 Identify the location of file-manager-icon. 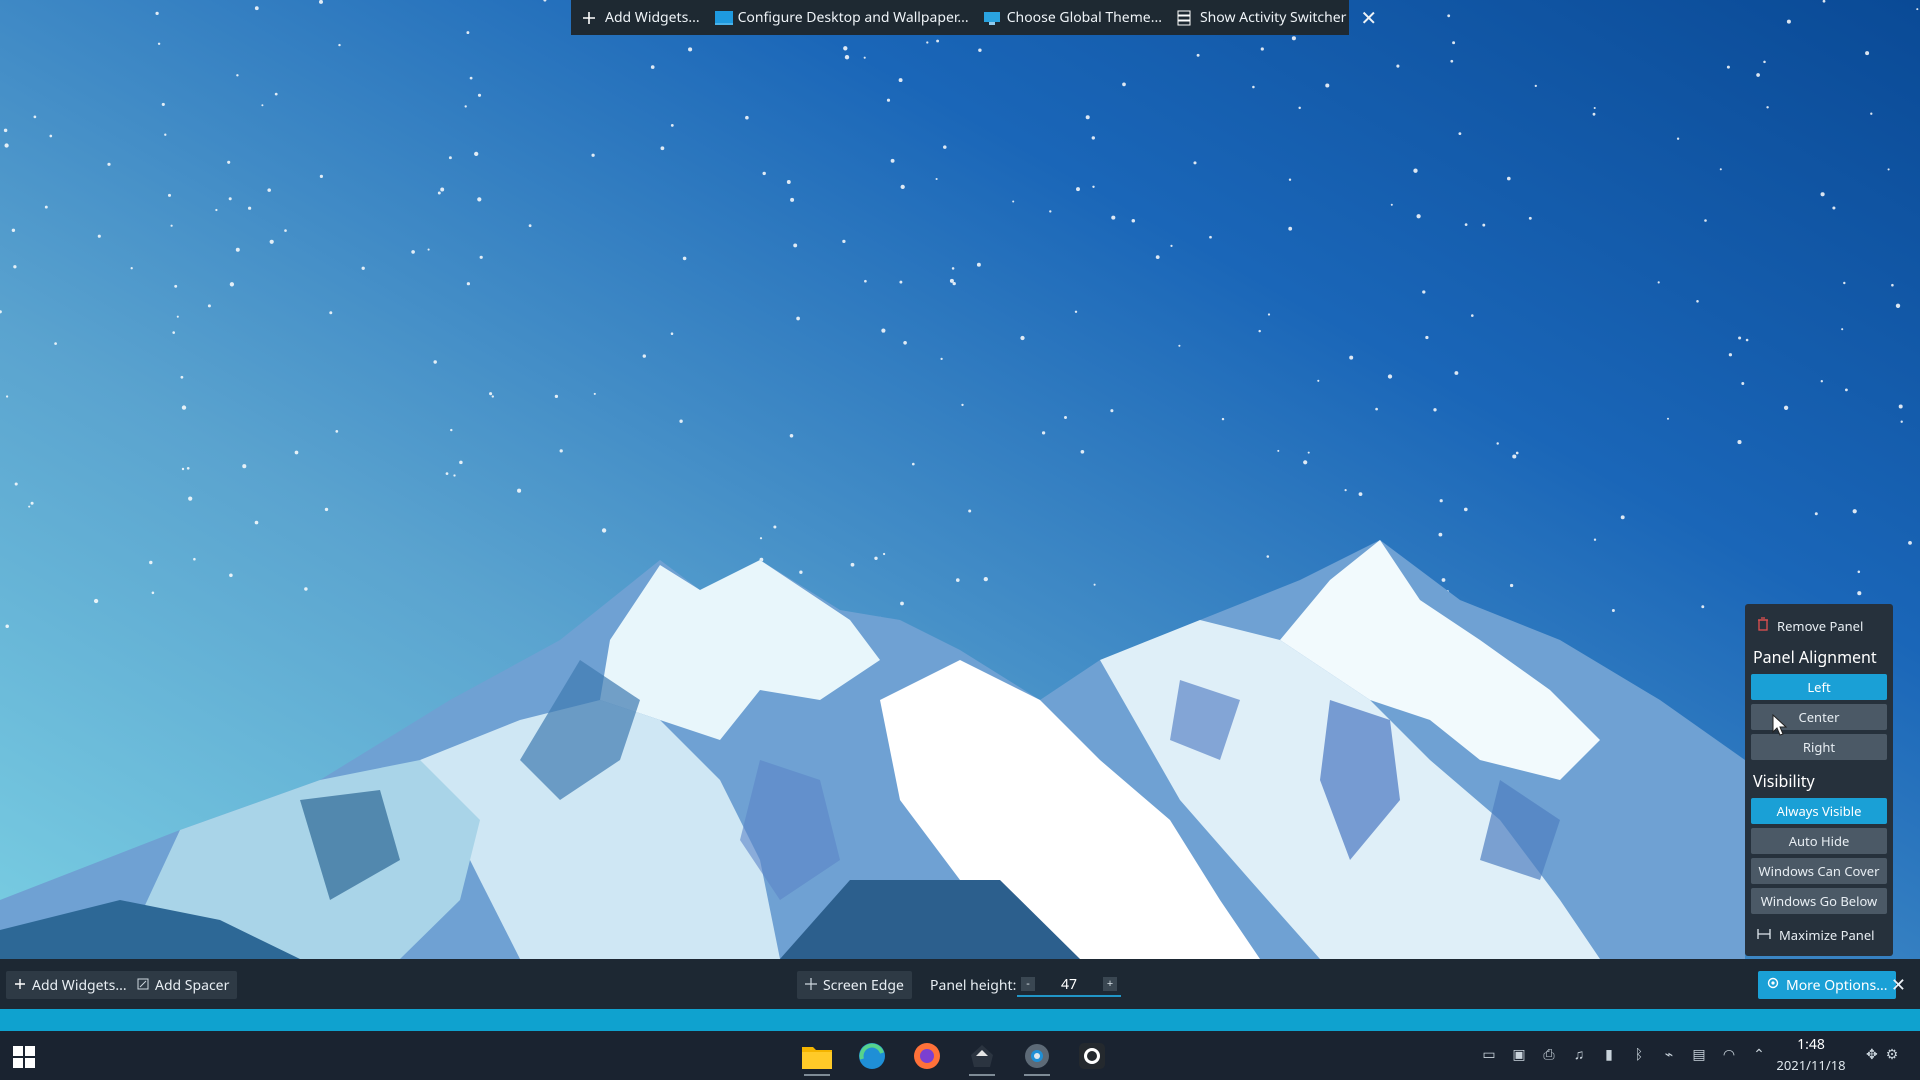
(817, 1056).